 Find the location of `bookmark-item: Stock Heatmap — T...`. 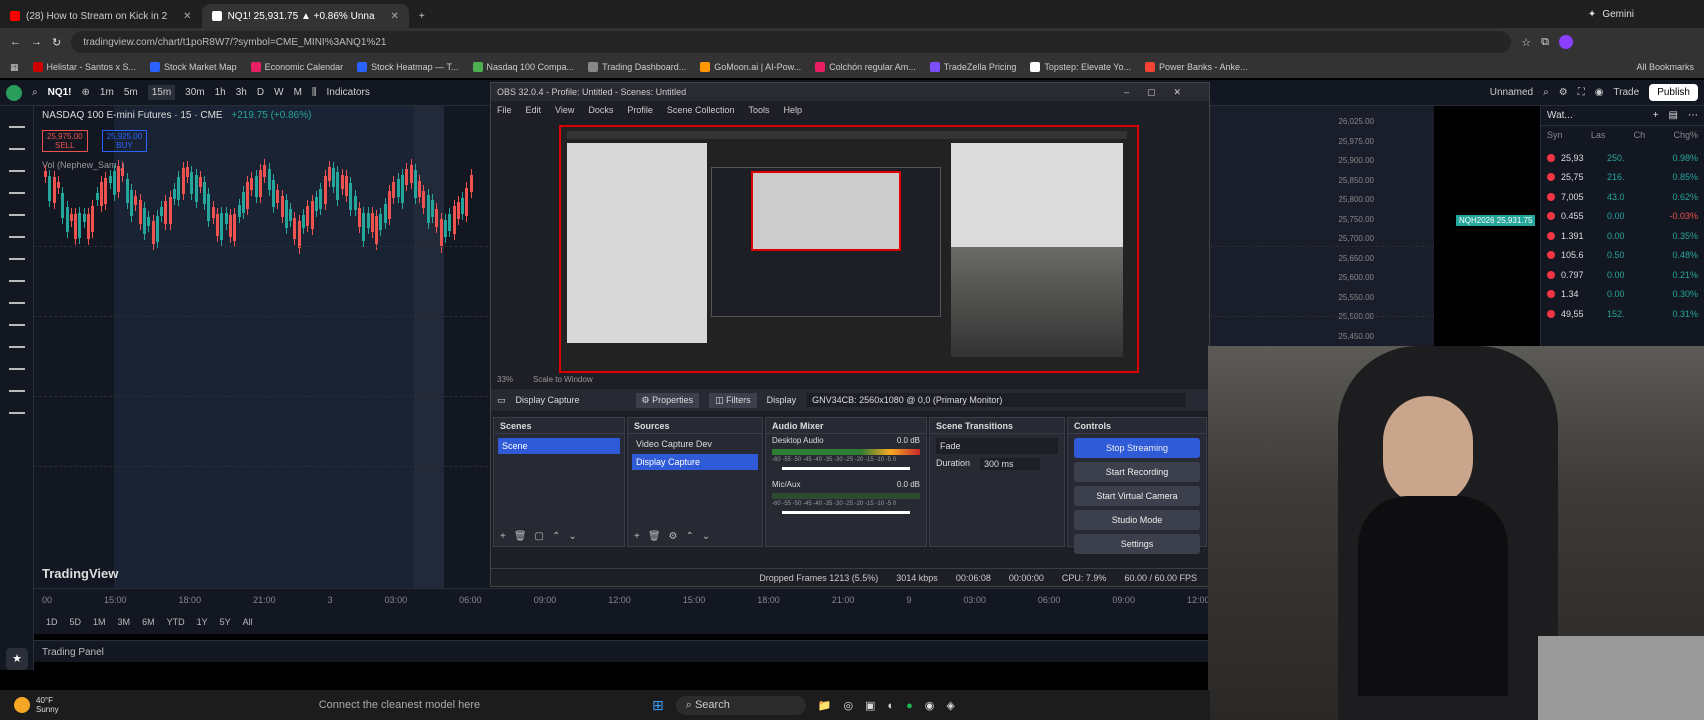

bookmark-item: Stock Heatmap — T... is located at coordinates (408, 67).